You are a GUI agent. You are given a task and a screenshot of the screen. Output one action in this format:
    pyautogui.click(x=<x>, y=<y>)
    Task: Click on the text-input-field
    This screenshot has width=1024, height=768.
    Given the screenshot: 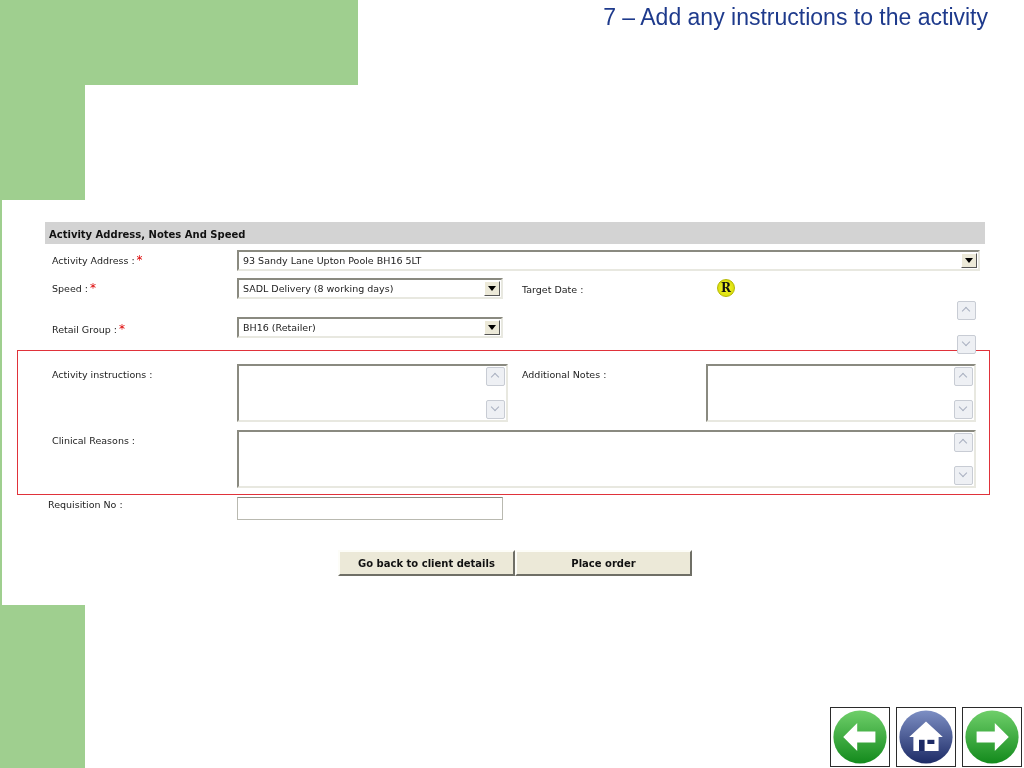 What is the action you would take?
    pyautogui.click(x=370, y=508)
    